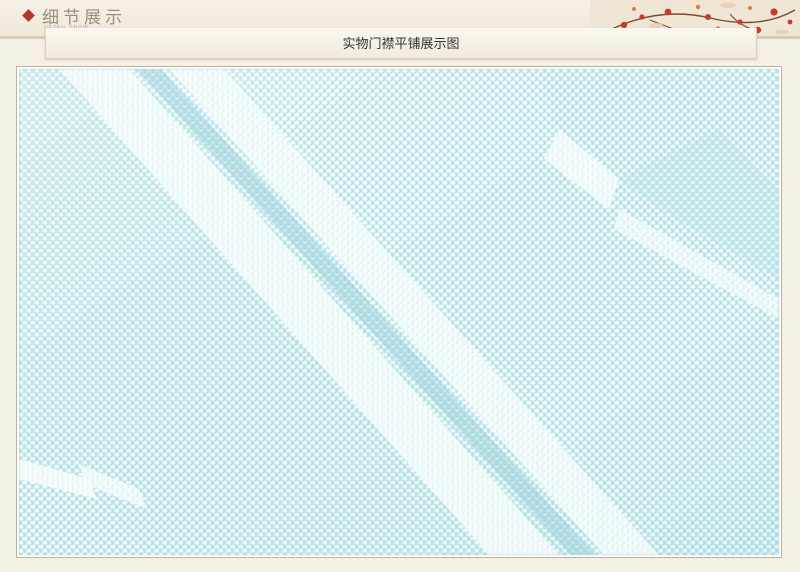 Image resolution: width=800 pixels, height=572 pixels. I want to click on caption-banner: 实物门襟平铺展示图, so click(401, 43).